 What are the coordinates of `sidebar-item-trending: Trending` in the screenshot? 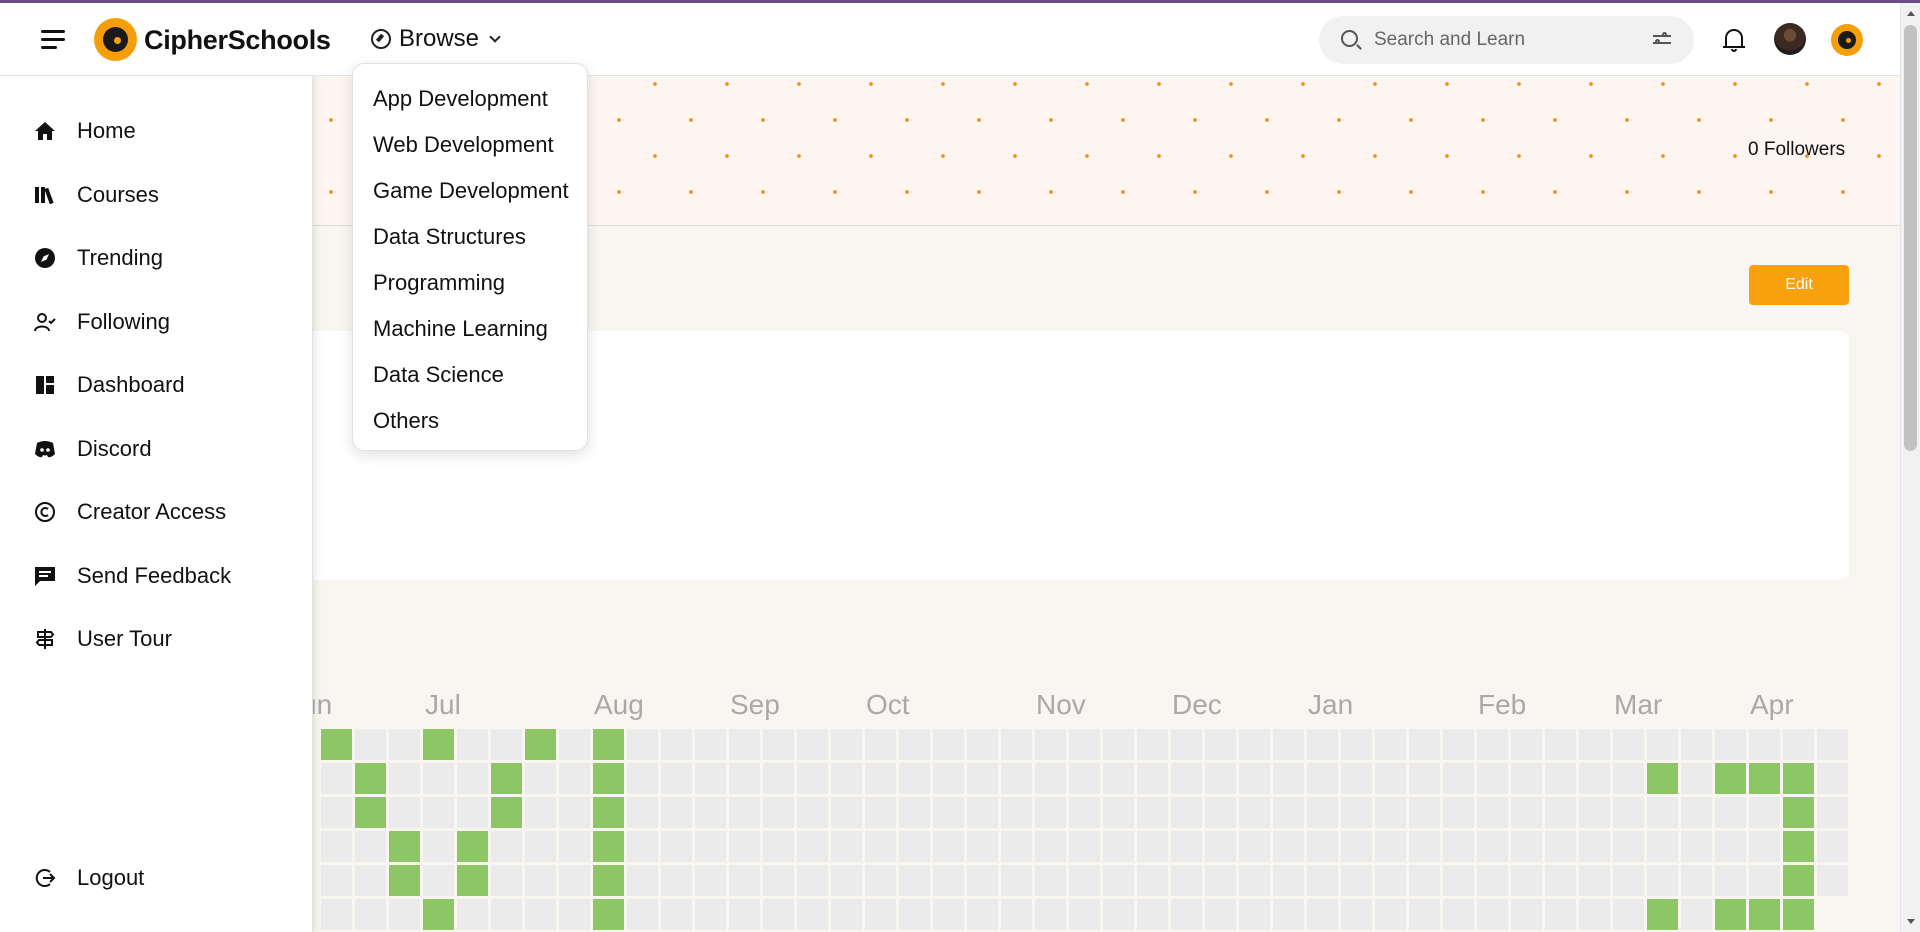 It's located at (98, 258).